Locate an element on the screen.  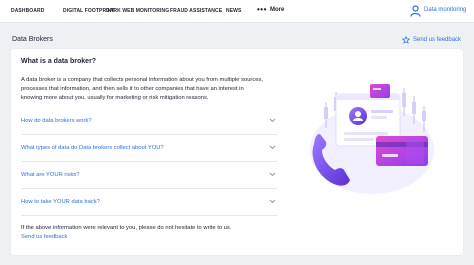
faq-item-take-back: How to take YOUR data back? is located at coordinates (149, 202).